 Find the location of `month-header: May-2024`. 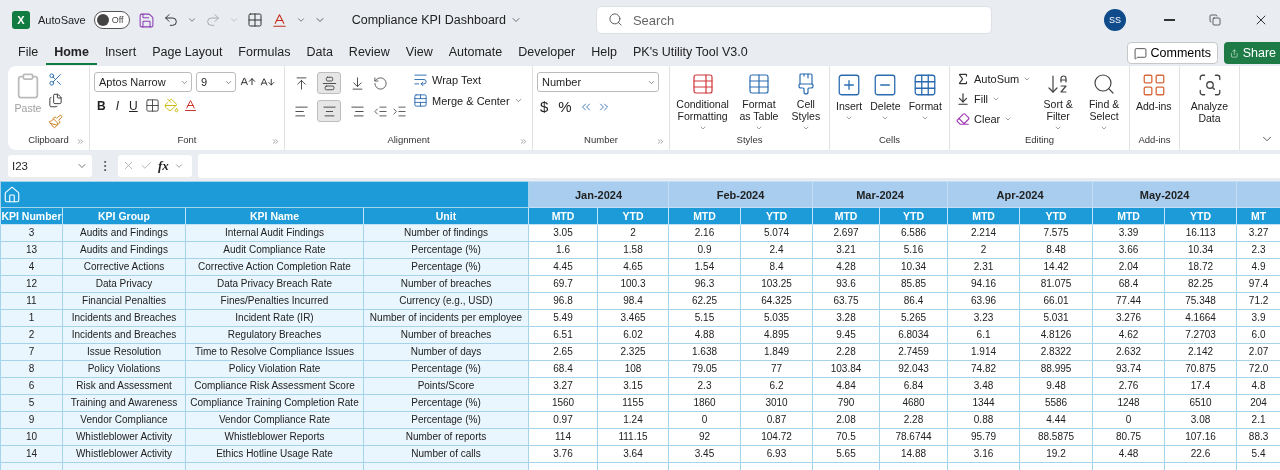

month-header: May-2024 is located at coordinates (1164, 194).